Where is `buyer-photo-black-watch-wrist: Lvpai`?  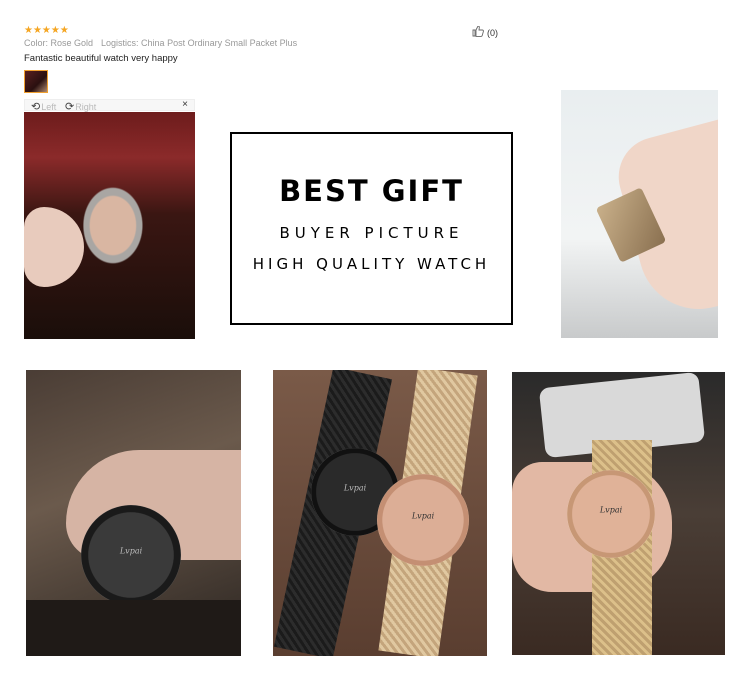
buyer-photo-black-watch-wrist: Lvpai is located at coordinates (133, 513).